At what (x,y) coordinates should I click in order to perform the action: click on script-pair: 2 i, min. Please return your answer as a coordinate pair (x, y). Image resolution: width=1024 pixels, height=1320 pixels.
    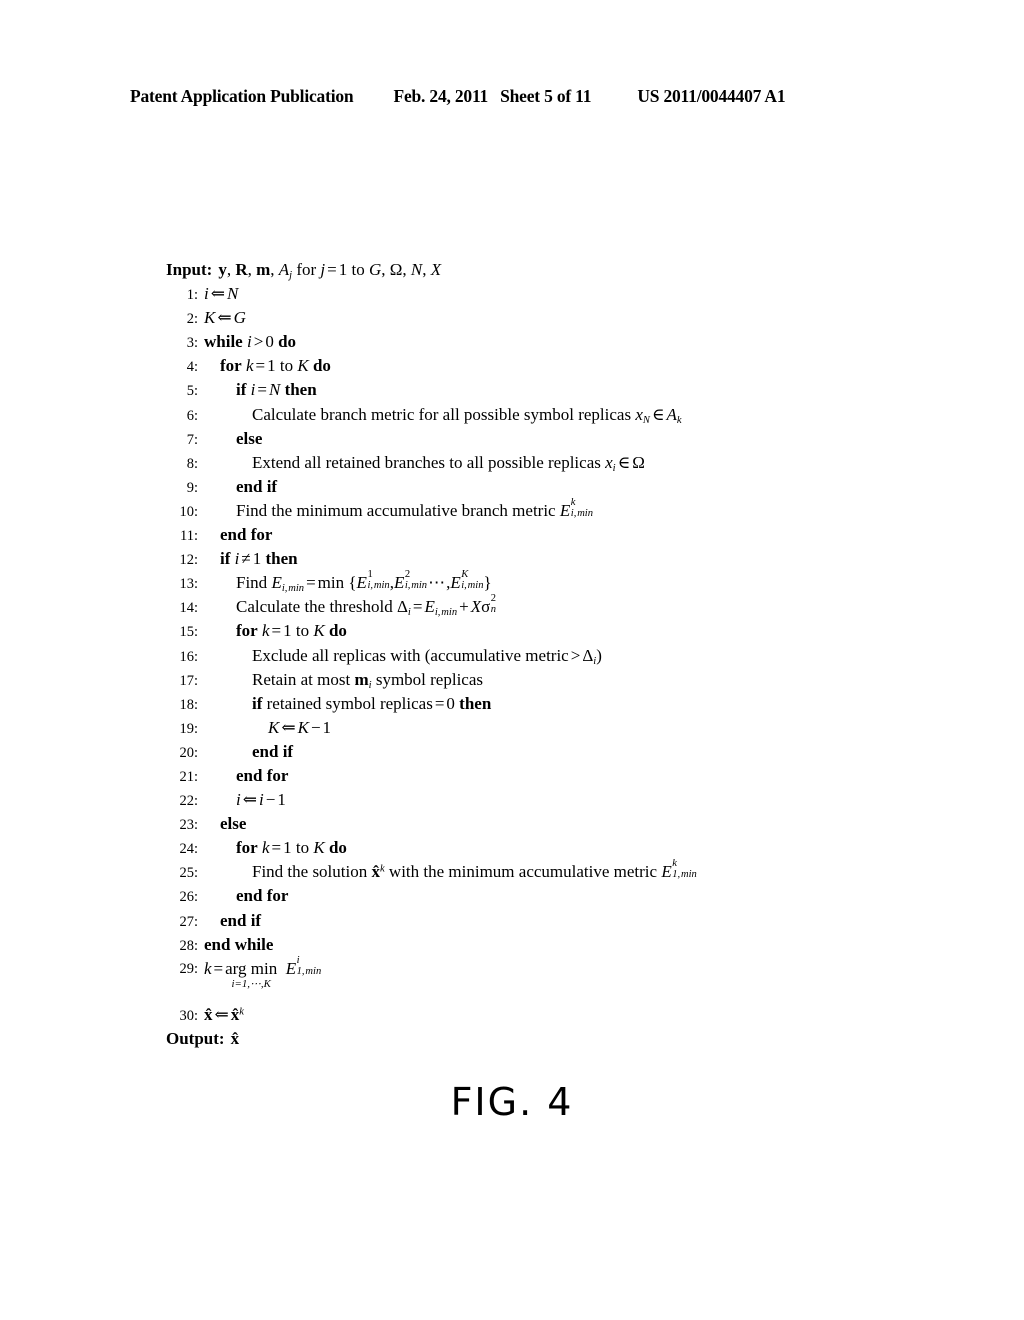
    Looking at the image, I should click on (416, 587).